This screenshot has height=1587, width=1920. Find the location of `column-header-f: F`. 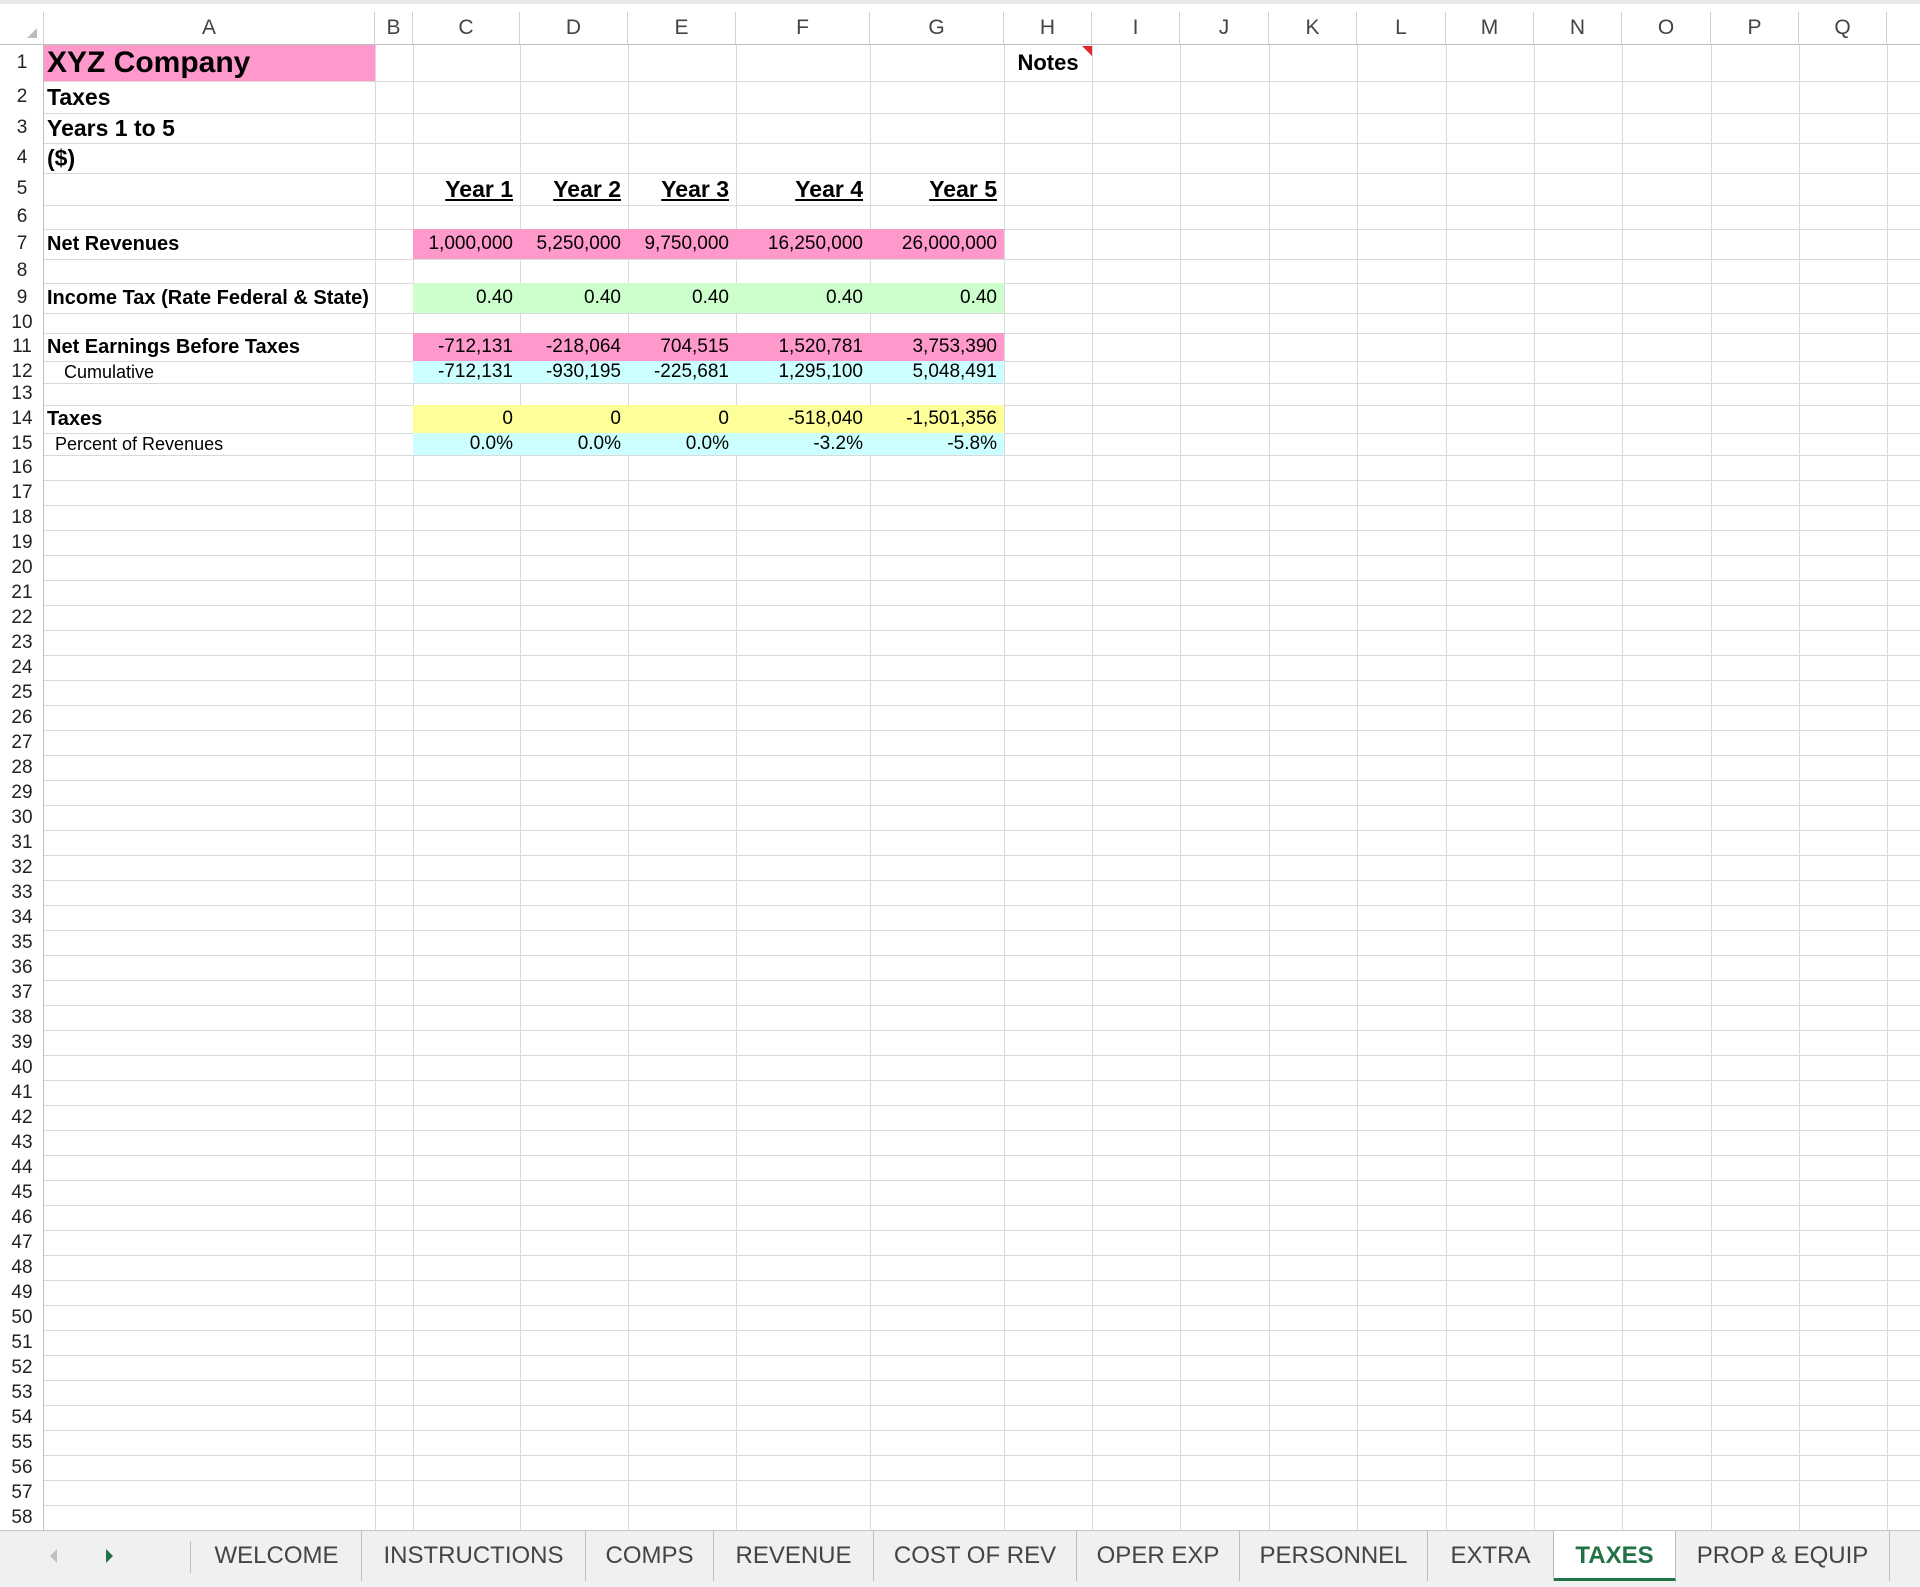

column-header-f: F is located at coordinates (803, 28).